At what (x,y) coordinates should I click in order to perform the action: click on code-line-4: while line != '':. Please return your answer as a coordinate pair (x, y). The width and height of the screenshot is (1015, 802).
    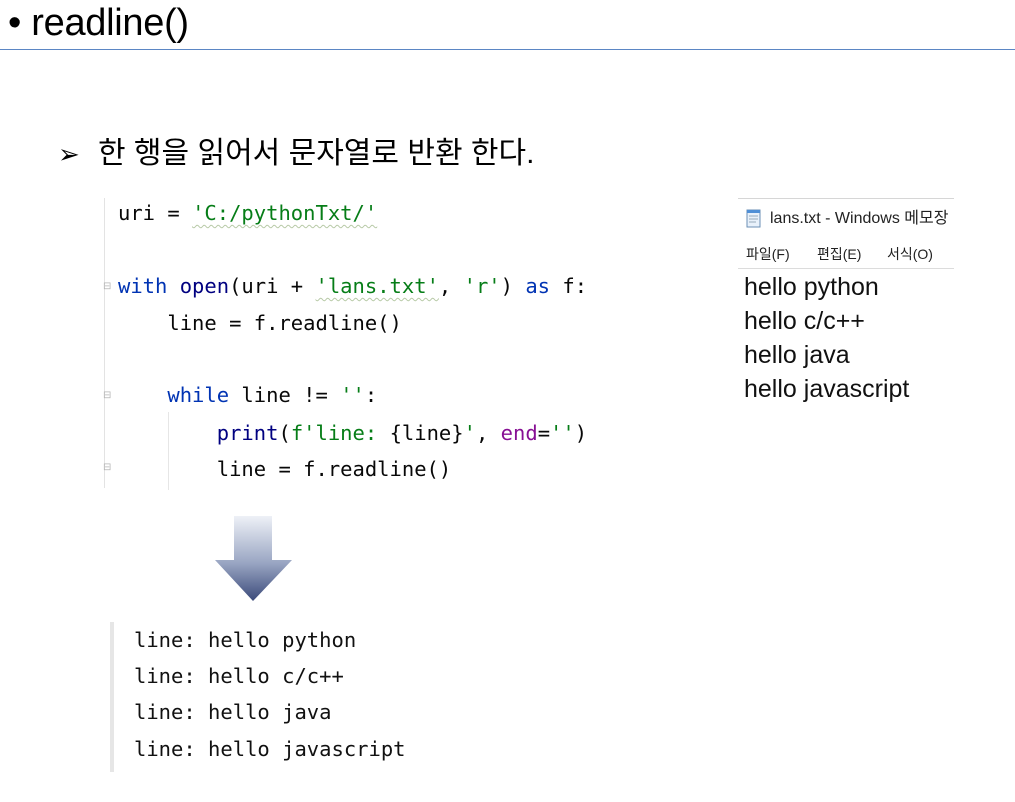
    Looking at the image, I should click on (247, 395).